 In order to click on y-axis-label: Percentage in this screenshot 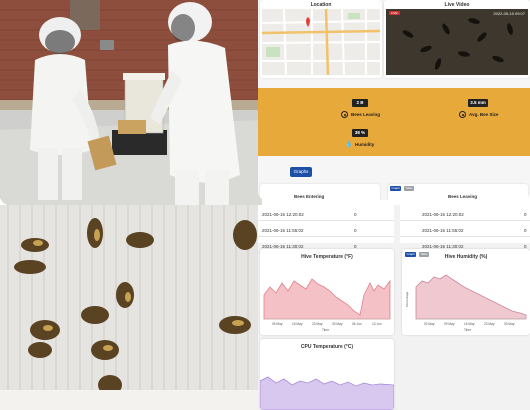, I will do `click(407, 299)`.